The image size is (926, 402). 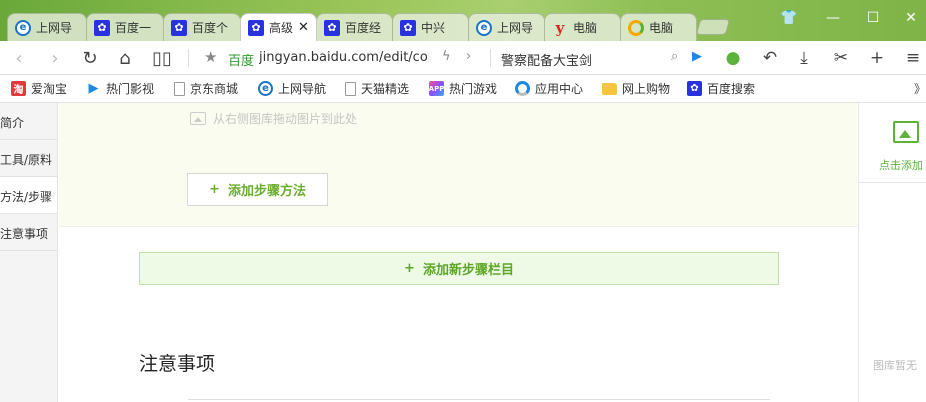 I want to click on download-icon: ⤓, so click(x=804, y=58).